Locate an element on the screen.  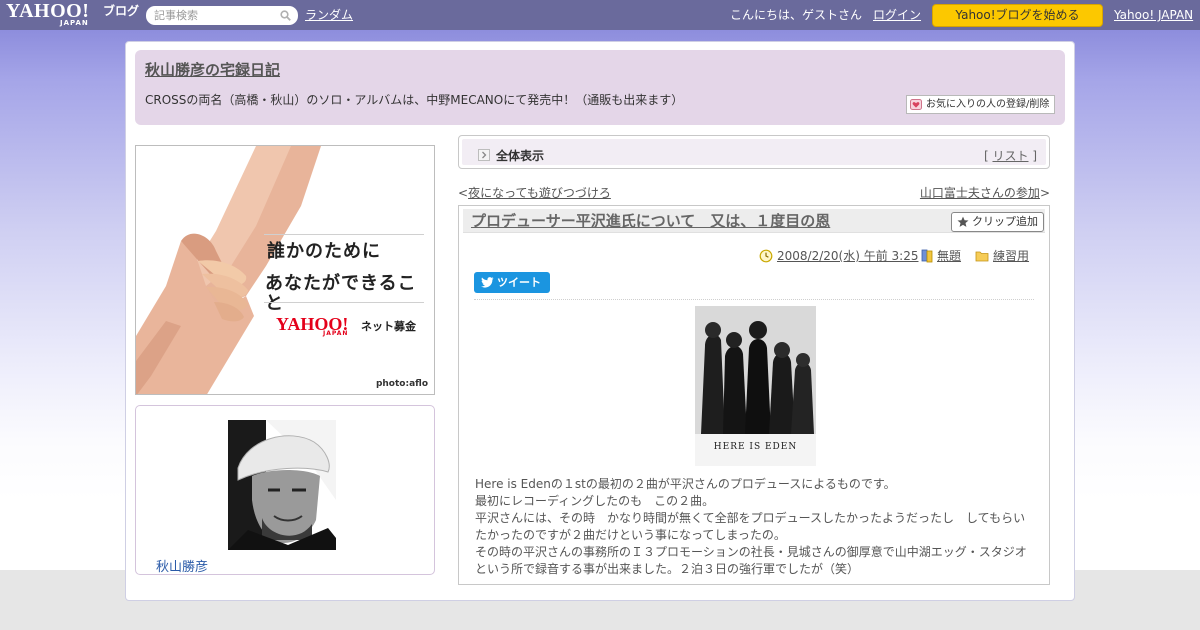
post-category: 練習用 is located at coordinates (1002, 256).